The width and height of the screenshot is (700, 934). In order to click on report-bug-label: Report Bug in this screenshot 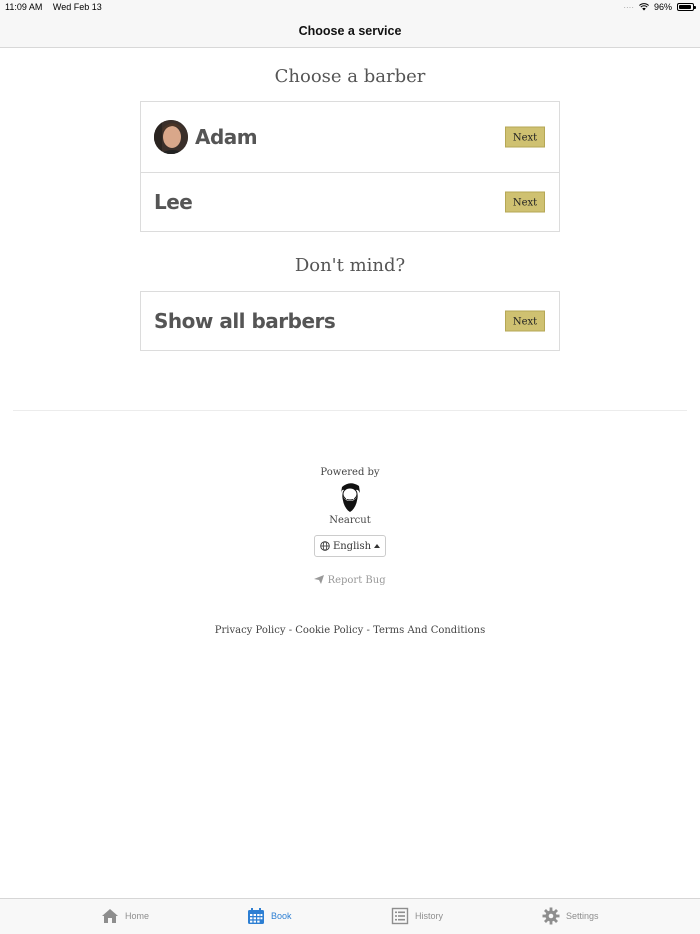, I will do `click(356, 580)`.